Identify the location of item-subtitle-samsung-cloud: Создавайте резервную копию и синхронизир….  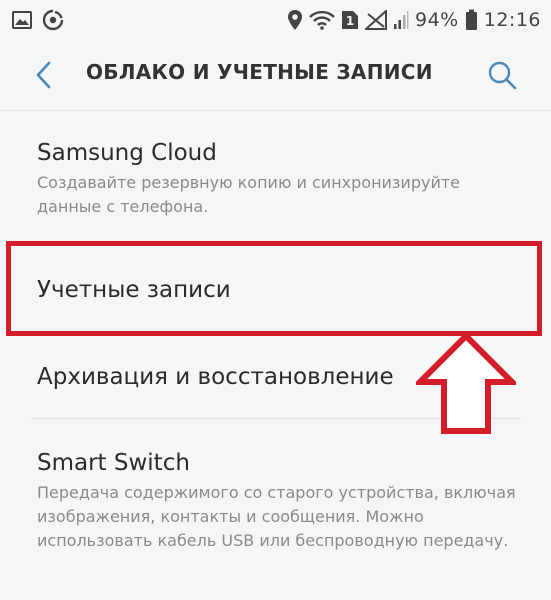
(249, 194).